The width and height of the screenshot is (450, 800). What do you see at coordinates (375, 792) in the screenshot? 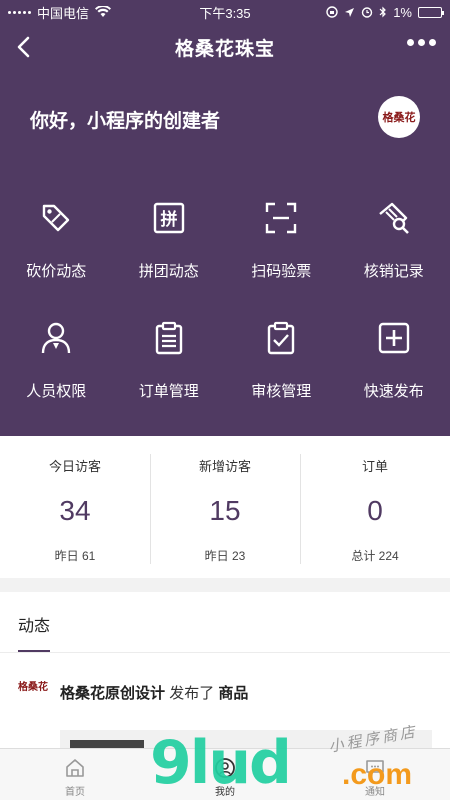
I see `tab-label: 通知` at bounding box center [375, 792].